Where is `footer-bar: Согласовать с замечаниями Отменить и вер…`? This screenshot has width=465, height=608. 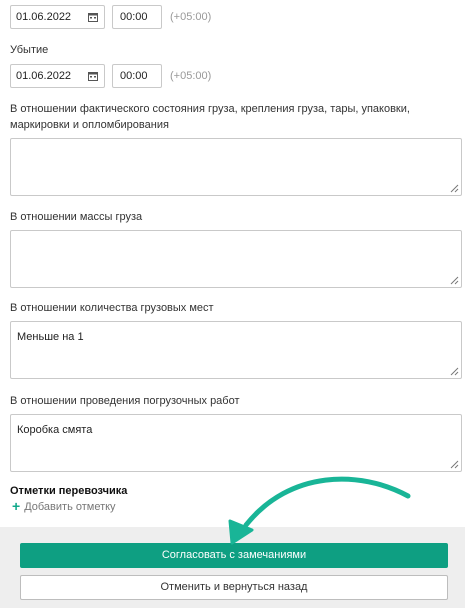
footer-bar: Согласовать с замечаниями Отменить и вер… is located at coordinates (232, 567).